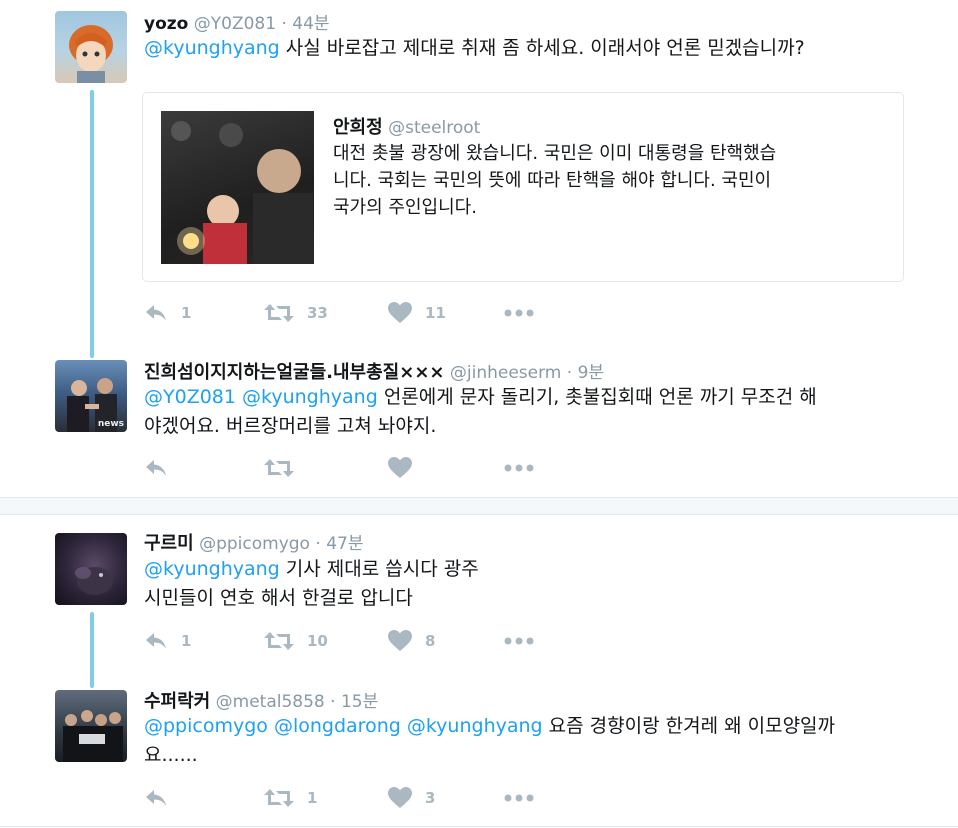 This screenshot has height=828, width=958. Describe the element at coordinates (278, 598) in the screenshot. I see `tweet-body: 시민들이 연호 해서 한걸로 압니다` at that location.